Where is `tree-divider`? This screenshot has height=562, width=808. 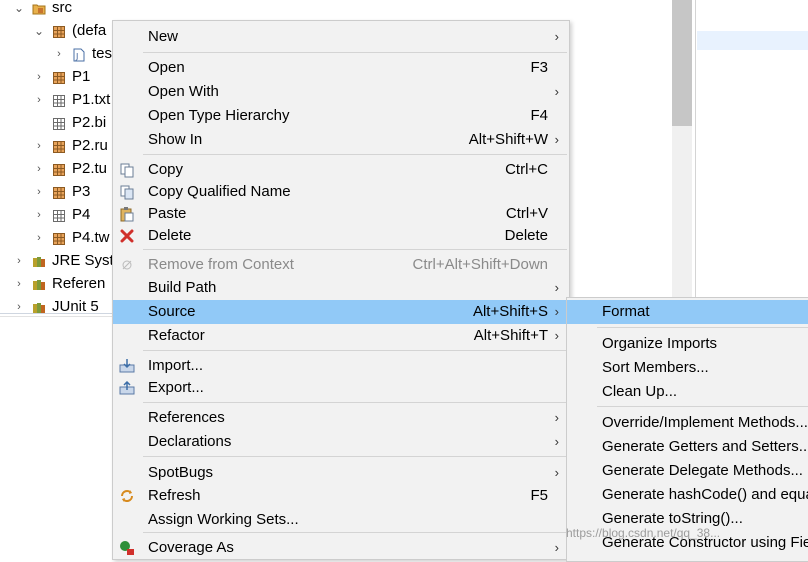 tree-divider is located at coordinates (56, 313).